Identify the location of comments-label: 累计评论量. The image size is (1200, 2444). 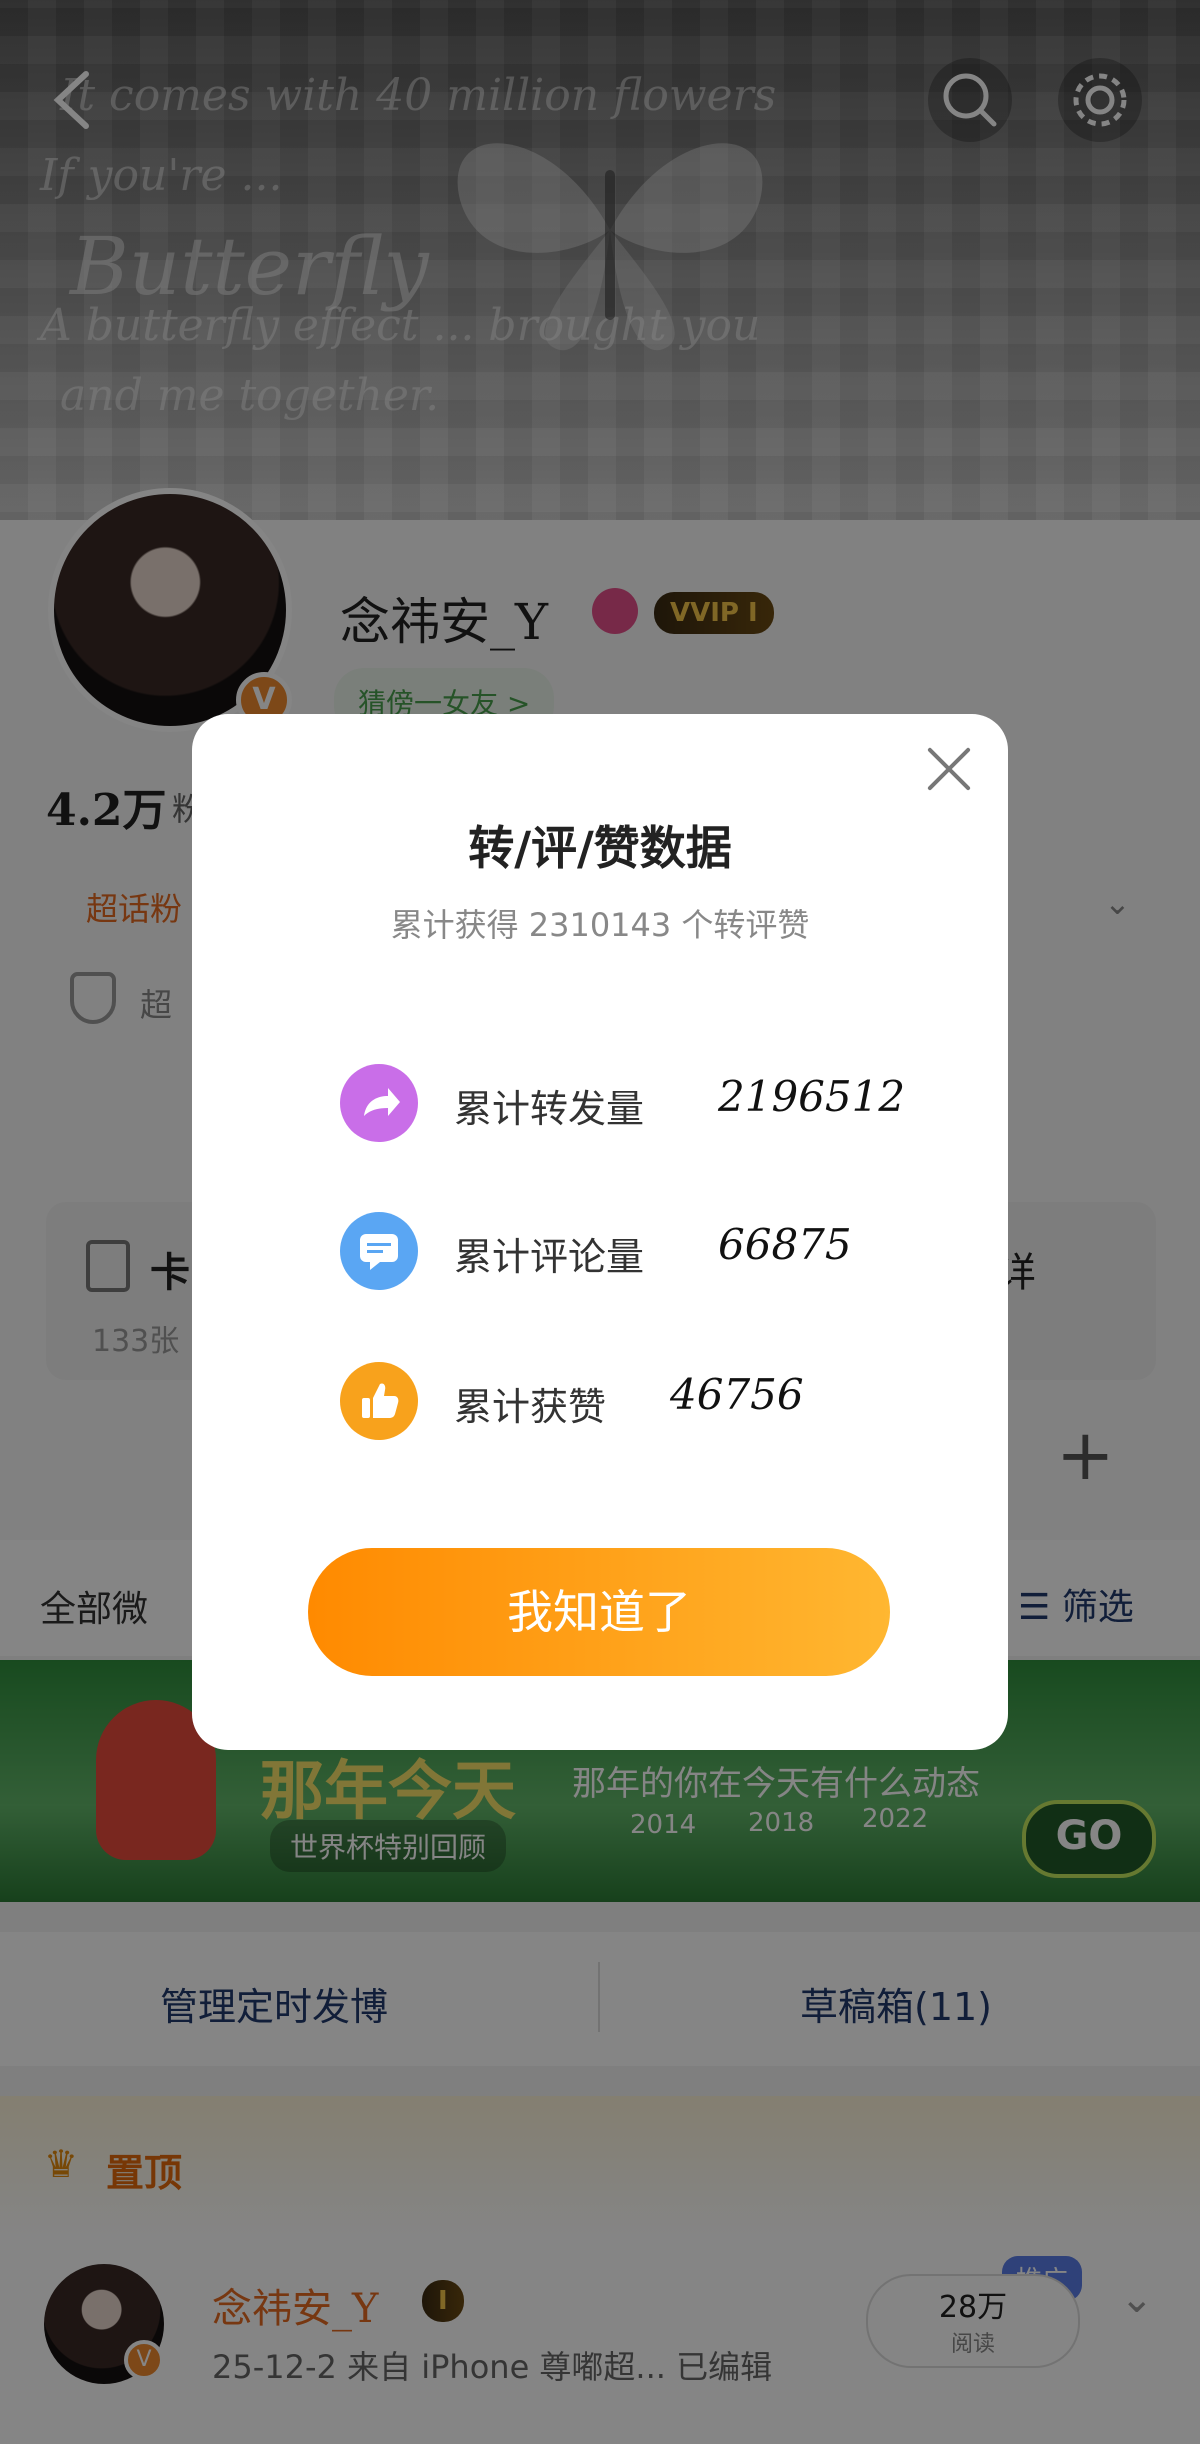
(549, 1257).